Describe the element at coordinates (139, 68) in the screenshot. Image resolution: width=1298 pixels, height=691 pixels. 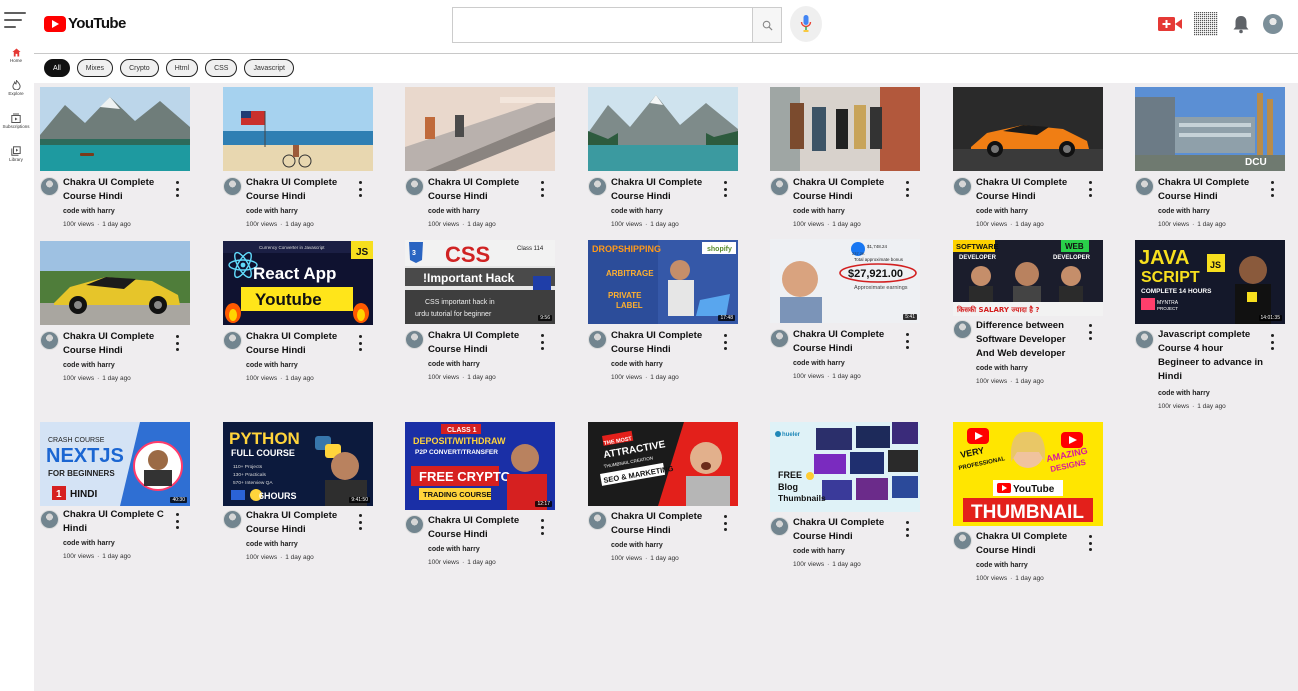
I see `chip-crypto: Crypto` at that location.